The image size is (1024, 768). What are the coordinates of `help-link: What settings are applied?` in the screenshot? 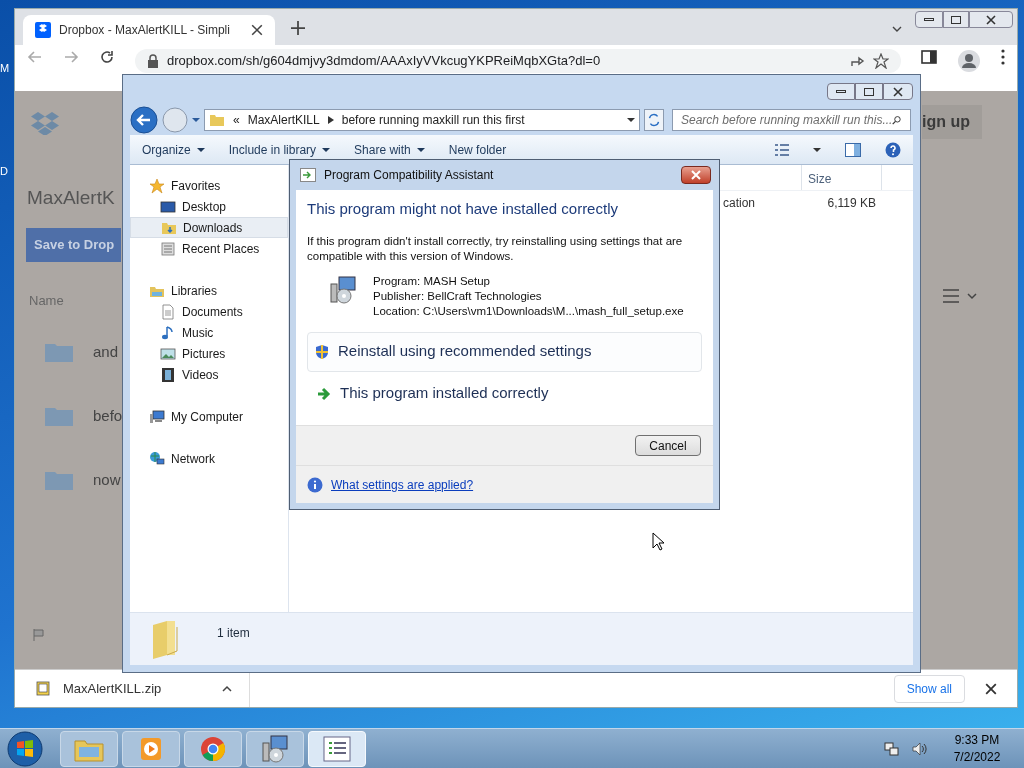 It's located at (402, 484).